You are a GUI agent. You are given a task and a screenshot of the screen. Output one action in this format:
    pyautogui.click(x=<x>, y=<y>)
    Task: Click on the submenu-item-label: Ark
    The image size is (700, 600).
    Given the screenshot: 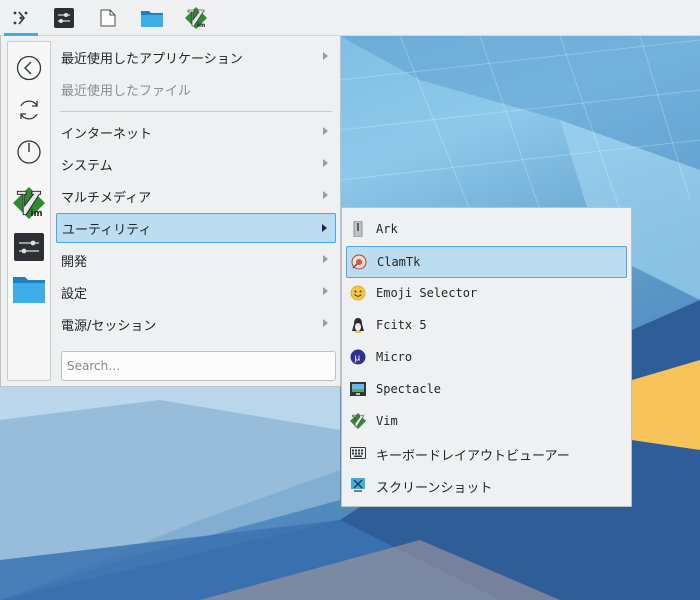 What is the action you would take?
    pyautogui.click(x=387, y=229)
    